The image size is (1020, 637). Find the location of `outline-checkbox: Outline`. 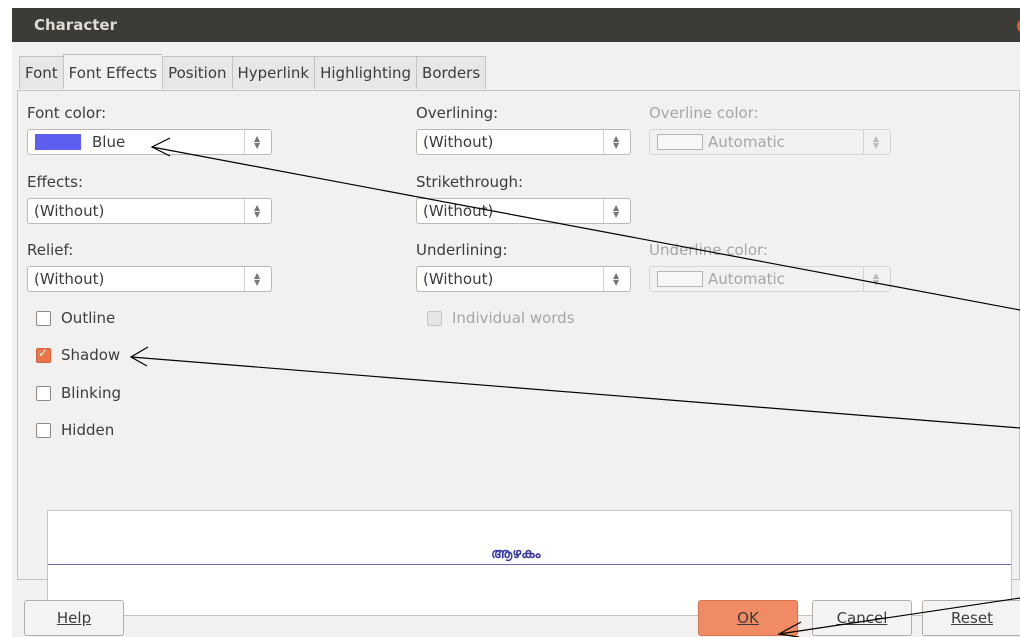

outline-checkbox: Outline is located at coordinates (75, 318).